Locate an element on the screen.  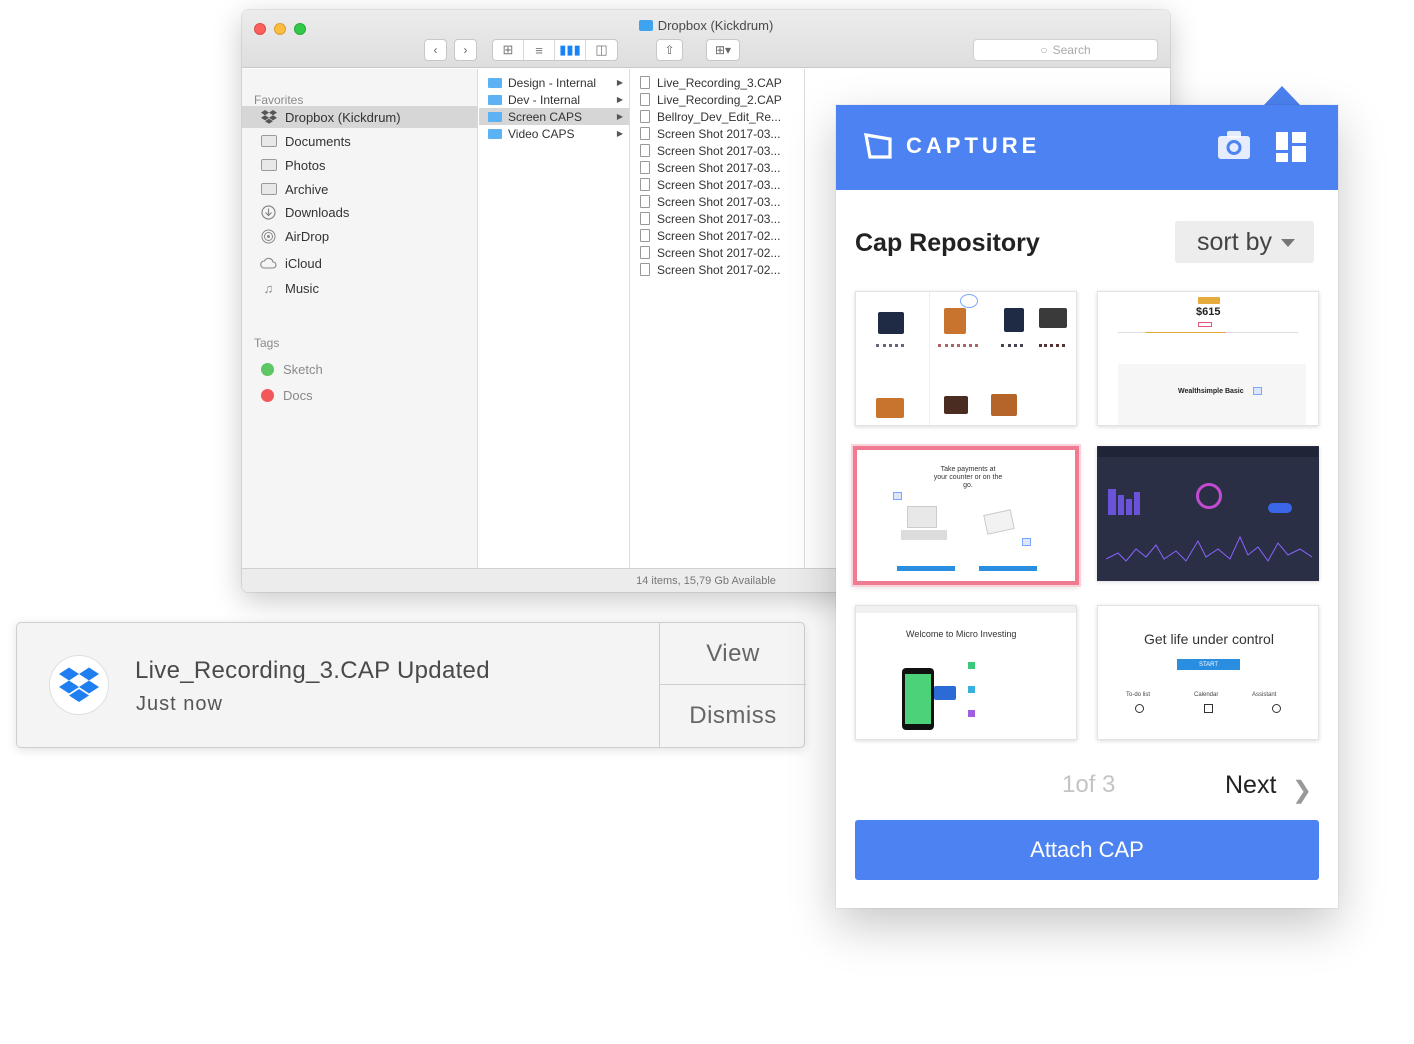
sidebar-item-airdrop: AirDrop is located at coordinates (360, 236).